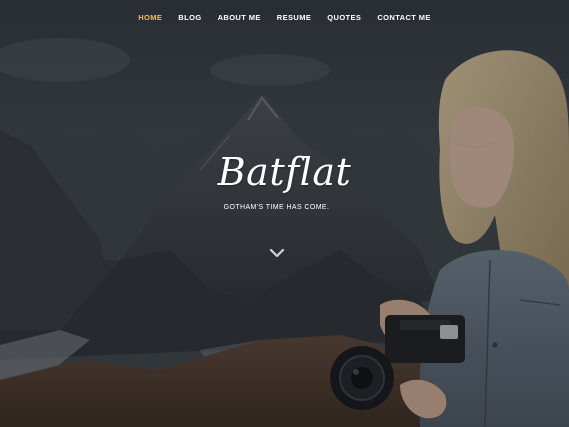 This screenshot has width=569, height=427. Describe the element at coordinates (150, 17) in the screenshot. I see `nav-item-home: HOME` at that location.